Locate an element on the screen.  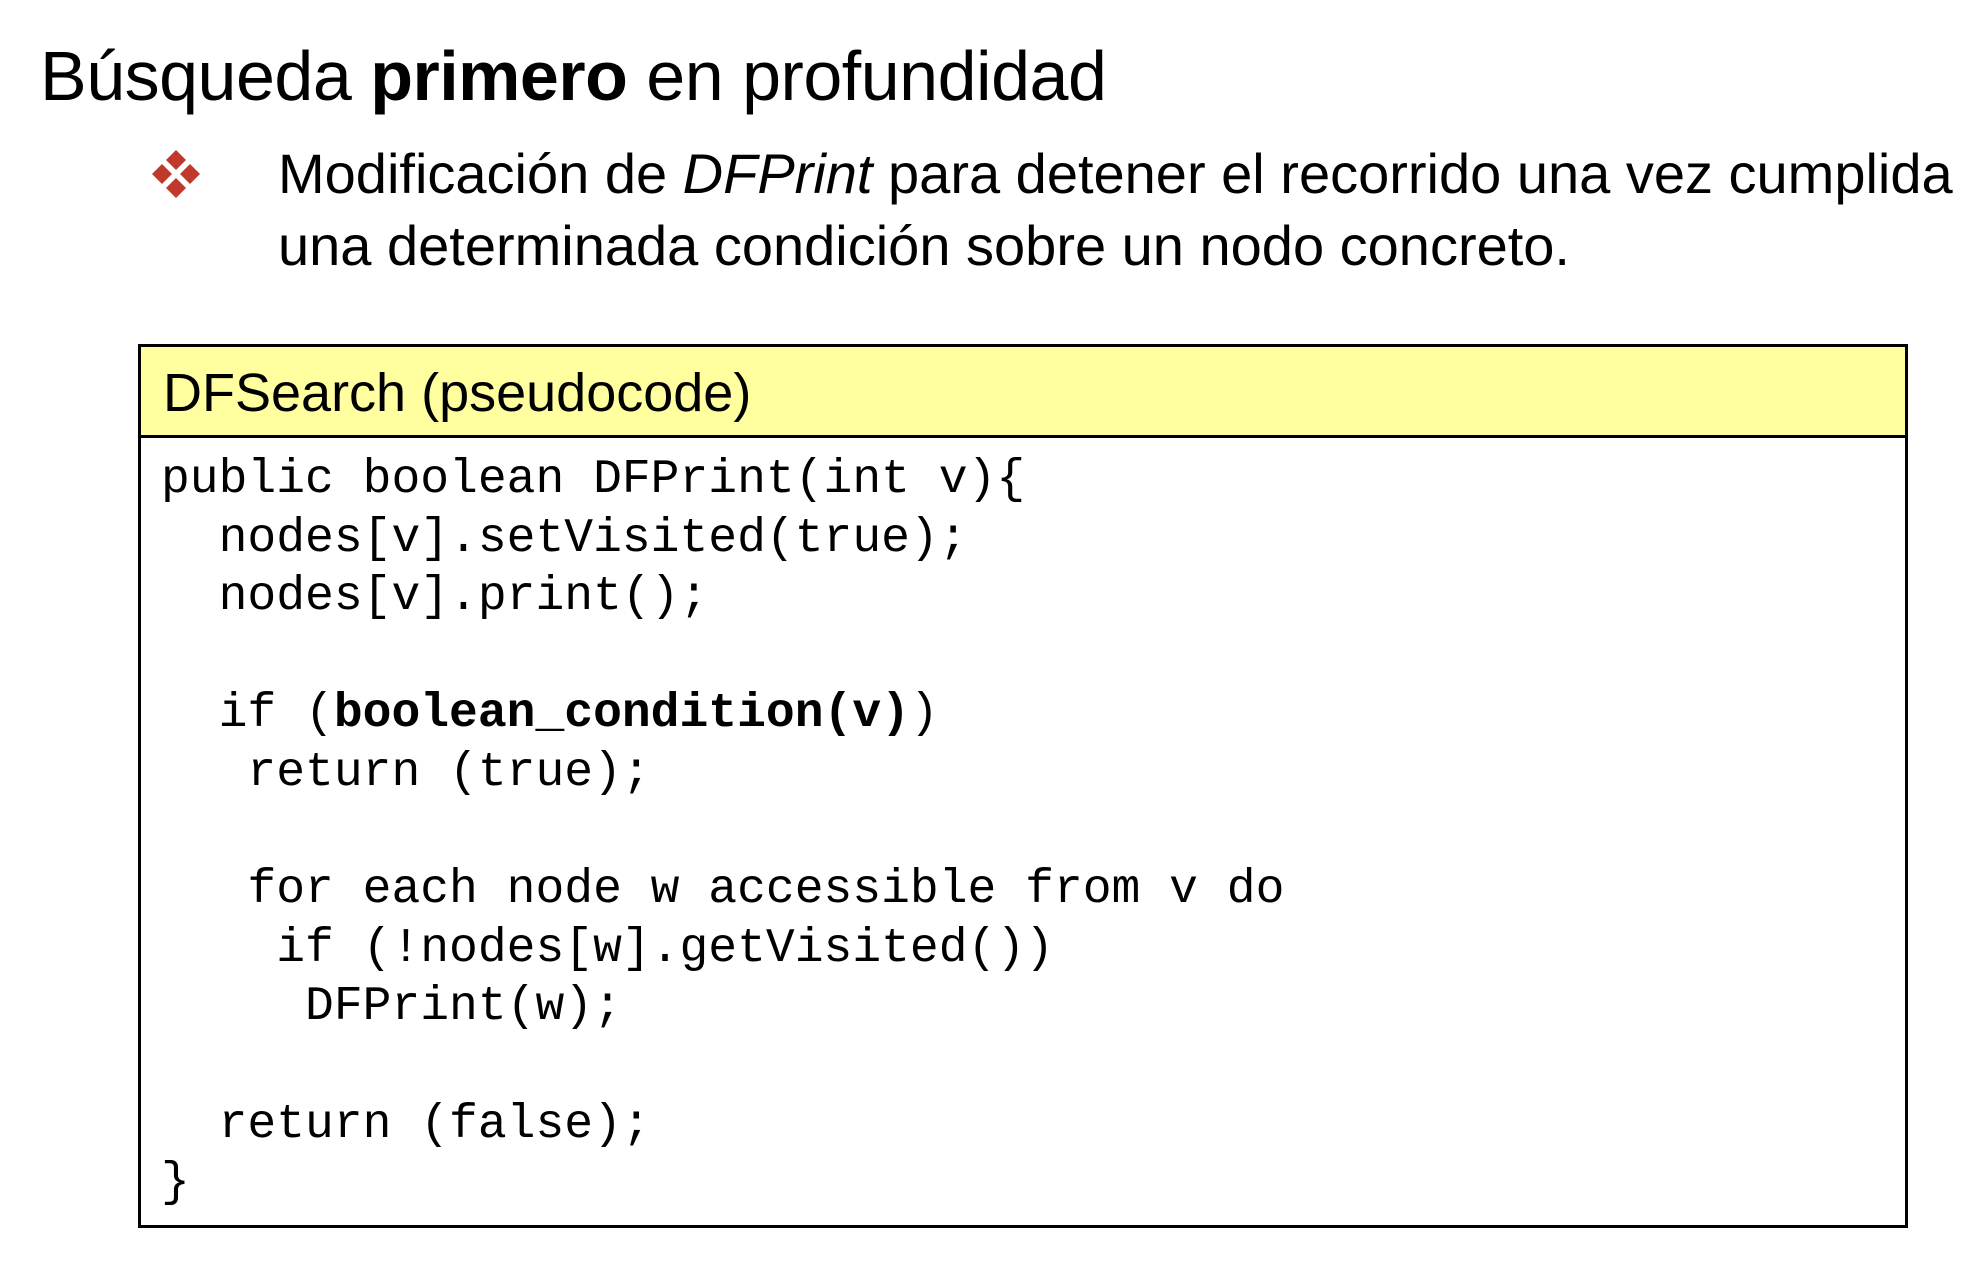
title-part2: en profundidad is located at coordinates (867, 76).